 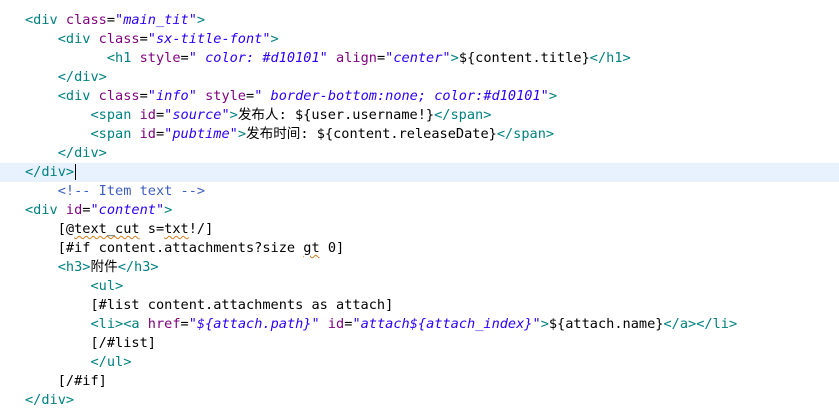 I want to click on code-line: [#if content.attachments?size gt 0], so click(x=419, y=248).